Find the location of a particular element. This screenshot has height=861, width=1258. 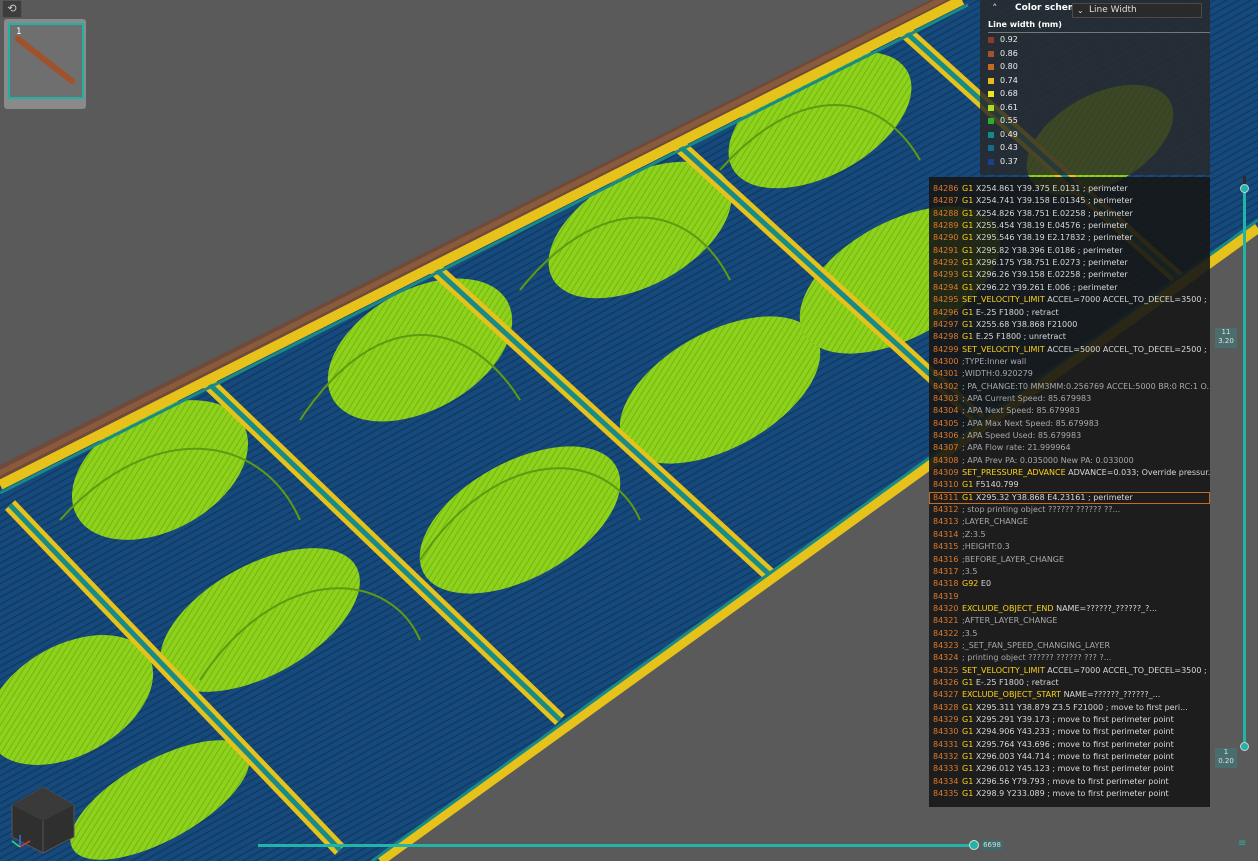

gcode-line: 84298 G1 E.25 F1800 ; unretract is located at coordinates (1069, 337).